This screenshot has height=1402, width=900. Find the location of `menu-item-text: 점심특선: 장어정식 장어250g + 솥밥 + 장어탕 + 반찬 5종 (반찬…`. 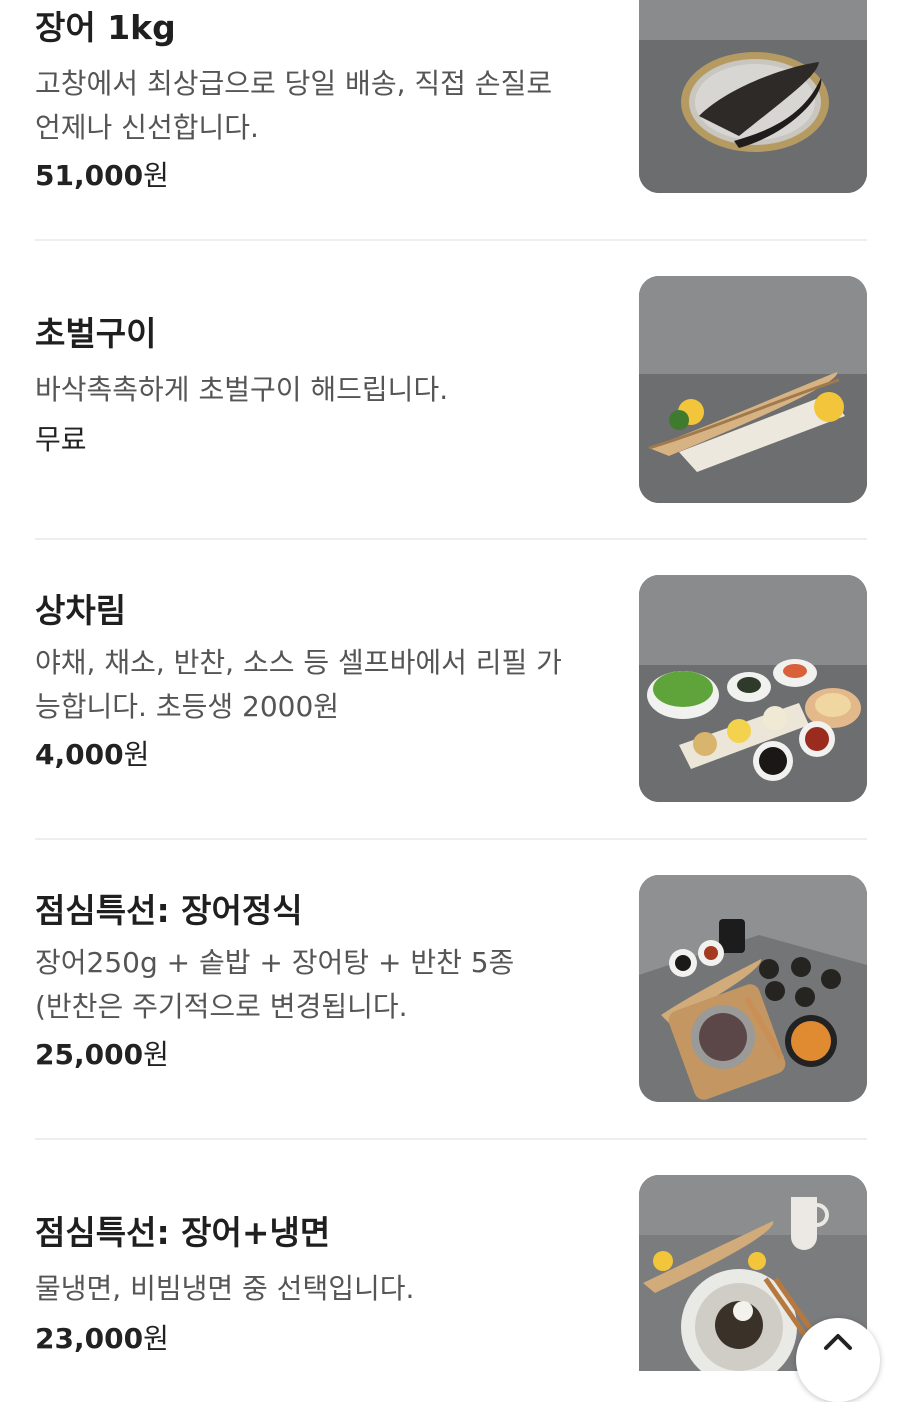

menu-item-text: 점심특선: 장어정식 장어250g + 솥밥 + 장어탕 + 반찬 5종 (반찬… is located at coordinates (320, 983).